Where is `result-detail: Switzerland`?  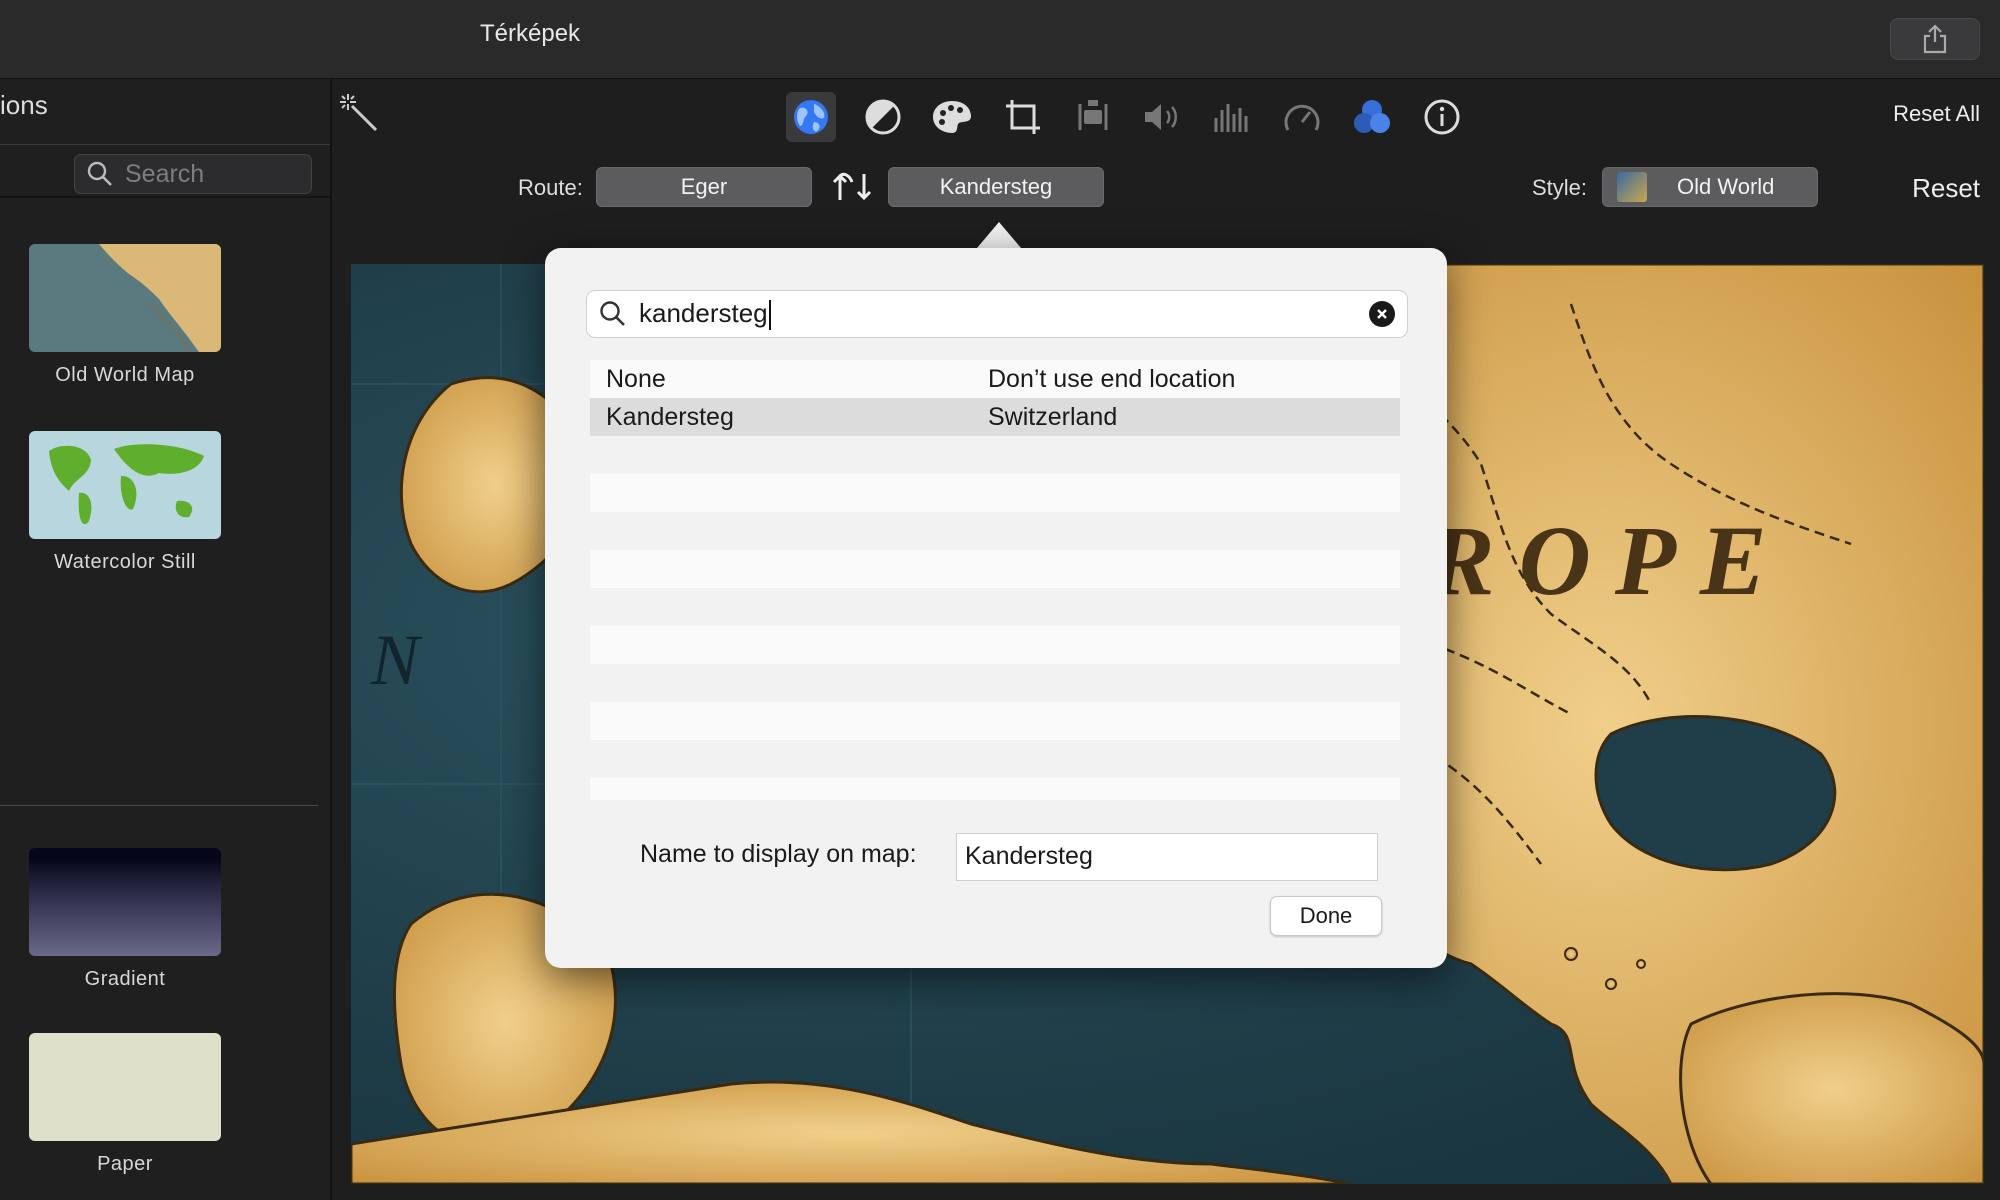 result-detail: Switzerland is located at coordinates (1053, 417).